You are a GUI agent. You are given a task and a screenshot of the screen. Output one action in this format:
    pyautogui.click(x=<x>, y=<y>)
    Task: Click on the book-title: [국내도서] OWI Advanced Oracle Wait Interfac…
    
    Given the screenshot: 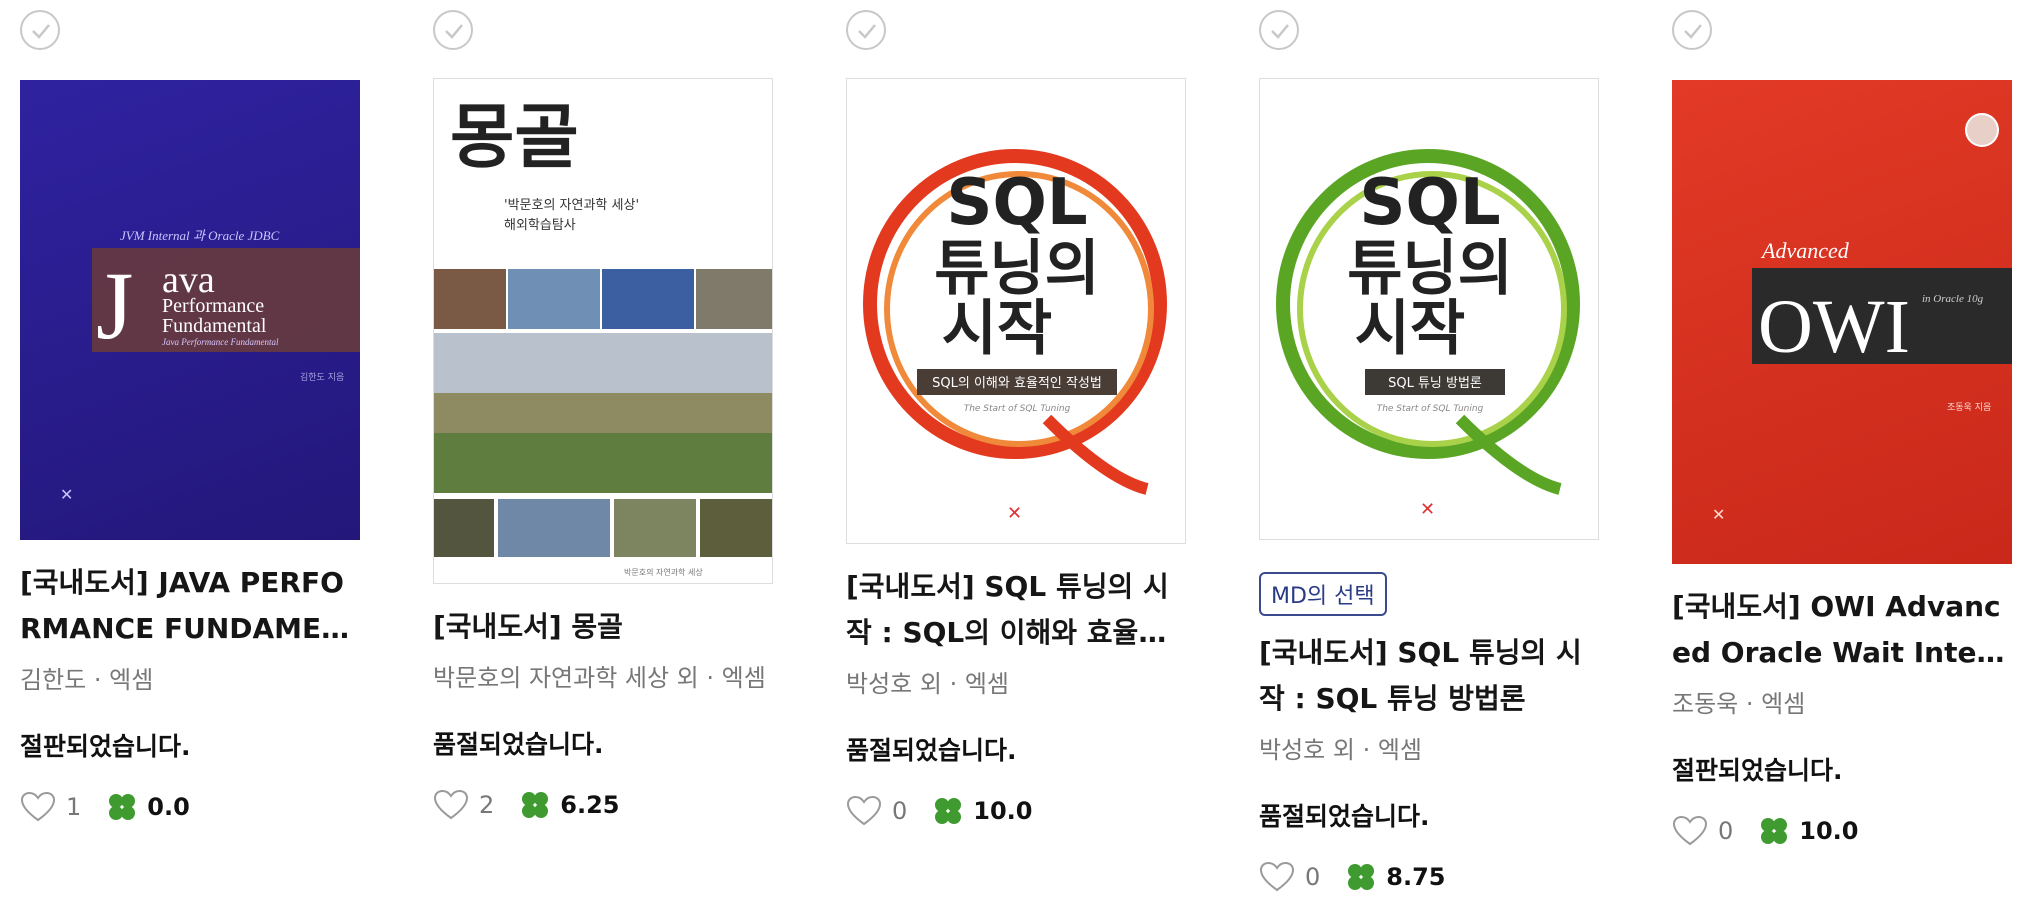 What is the action you would take?
    pyautogui.click(x=1842, y=630)
    